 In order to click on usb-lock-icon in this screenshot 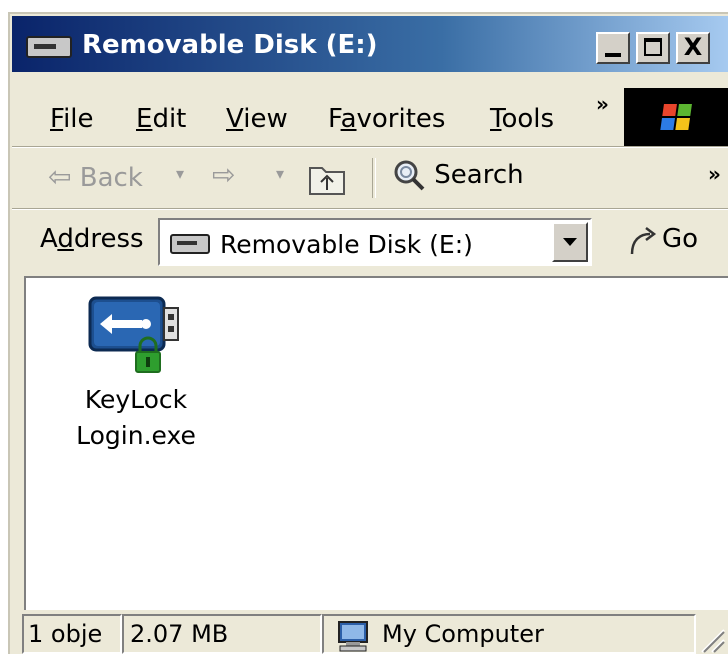, I will do `click(136, 336)`.